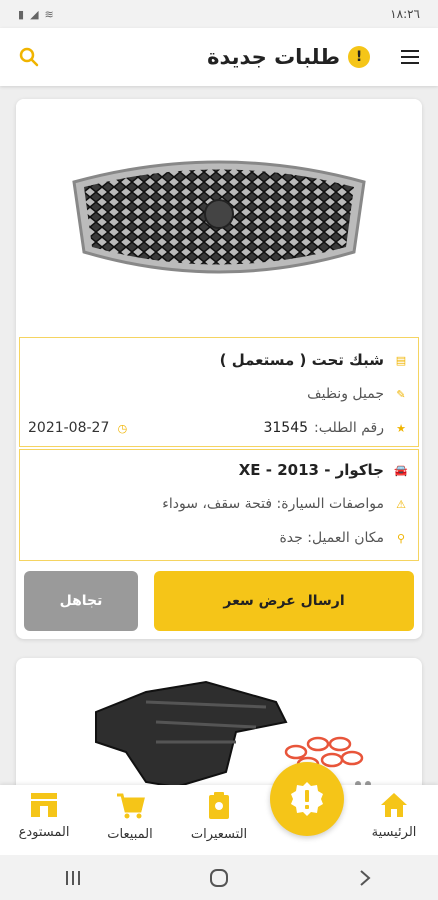  I want to click on signal-icon: ◢, so click(34, 14).